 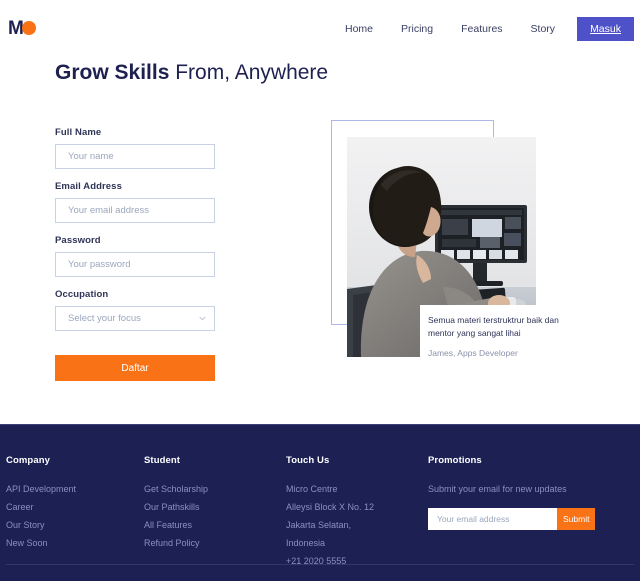 What do you see at coordinates (135, 264) in the screenshot?
I see `password-input` at bounding box center [135, 264].